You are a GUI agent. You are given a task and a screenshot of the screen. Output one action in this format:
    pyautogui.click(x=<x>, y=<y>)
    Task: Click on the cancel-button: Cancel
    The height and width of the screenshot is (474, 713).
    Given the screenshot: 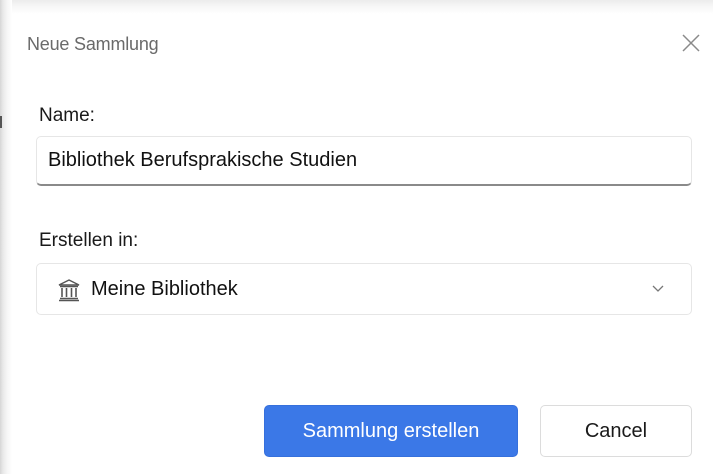 What is the action you would take?
    pyautogui.click(x=616, y=431)
    